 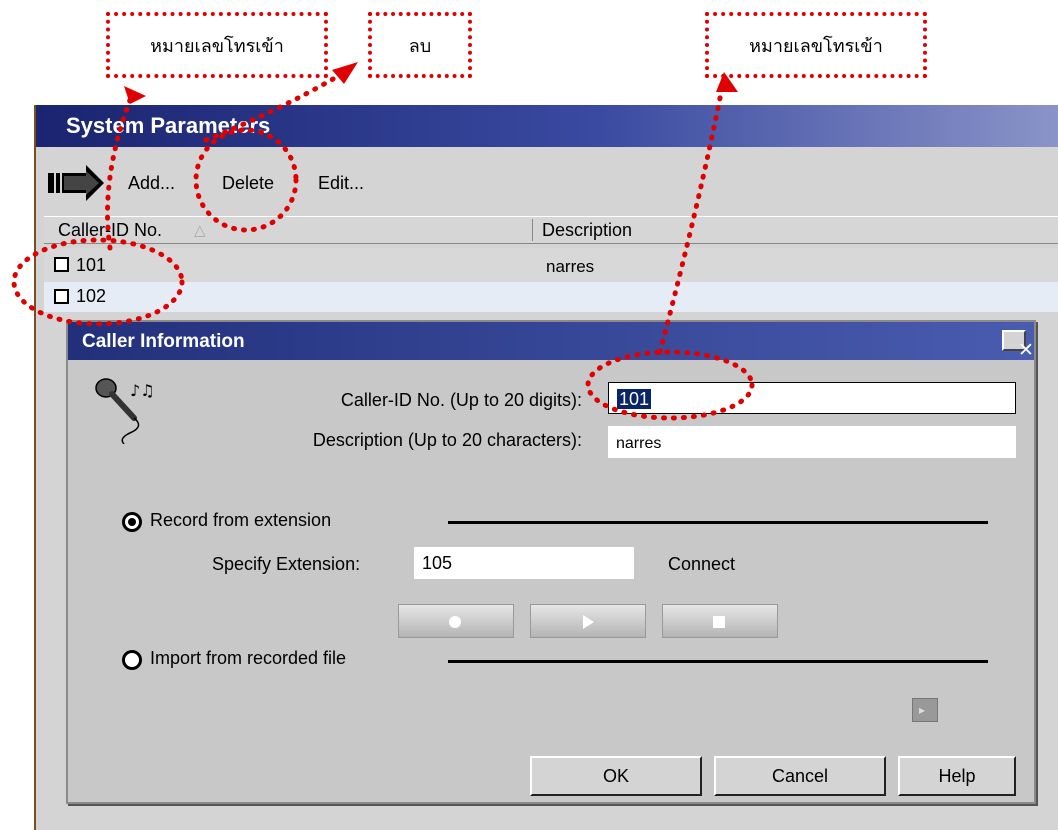 I want to click on pointer-line-left, so click(x=119, y=174).